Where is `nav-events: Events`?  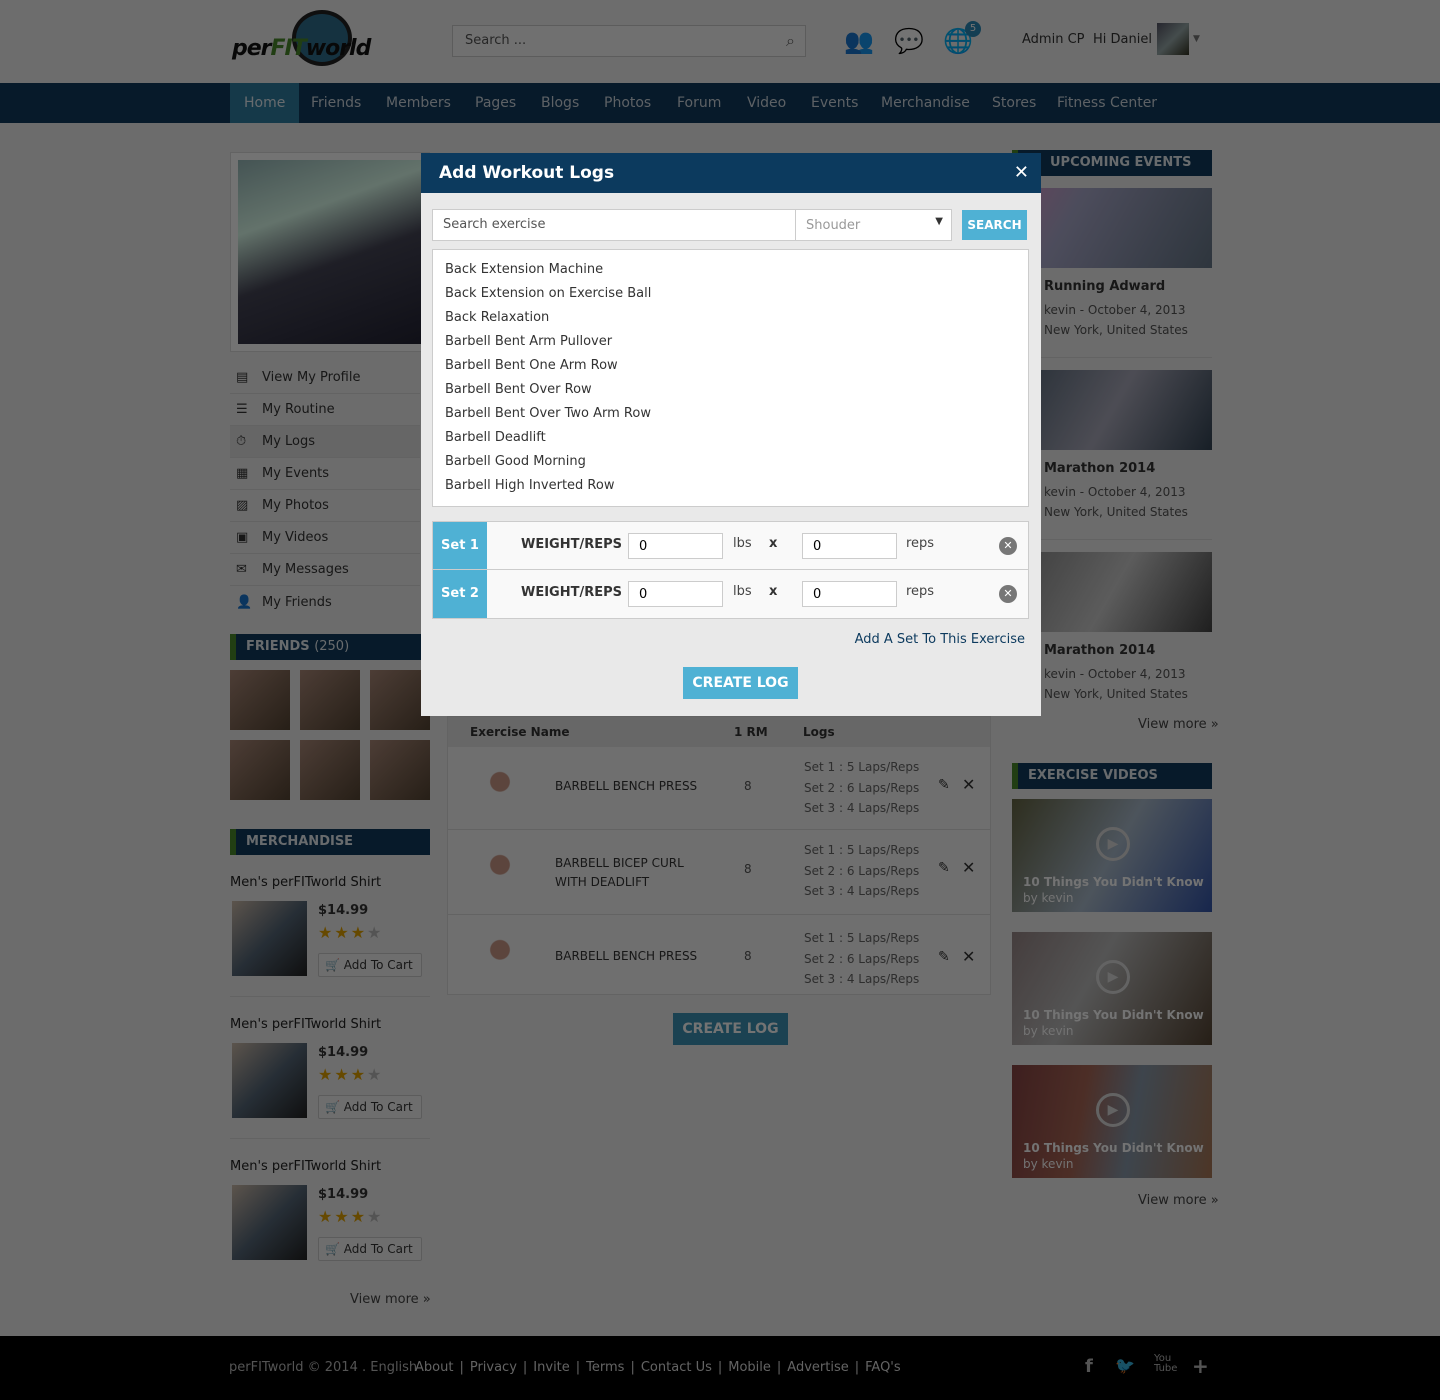
nav-events: Events is located at coordinates (834, 103).